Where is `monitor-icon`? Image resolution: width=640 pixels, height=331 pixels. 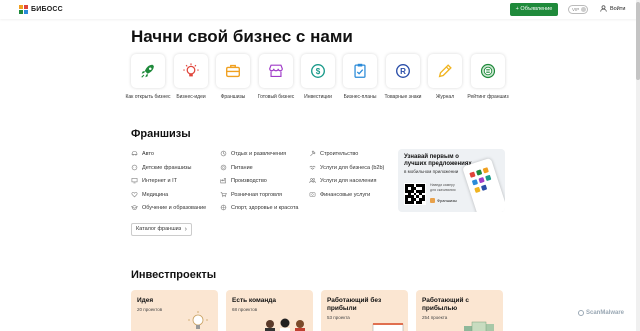
monitor-icon is located at coordinates (134, 181).